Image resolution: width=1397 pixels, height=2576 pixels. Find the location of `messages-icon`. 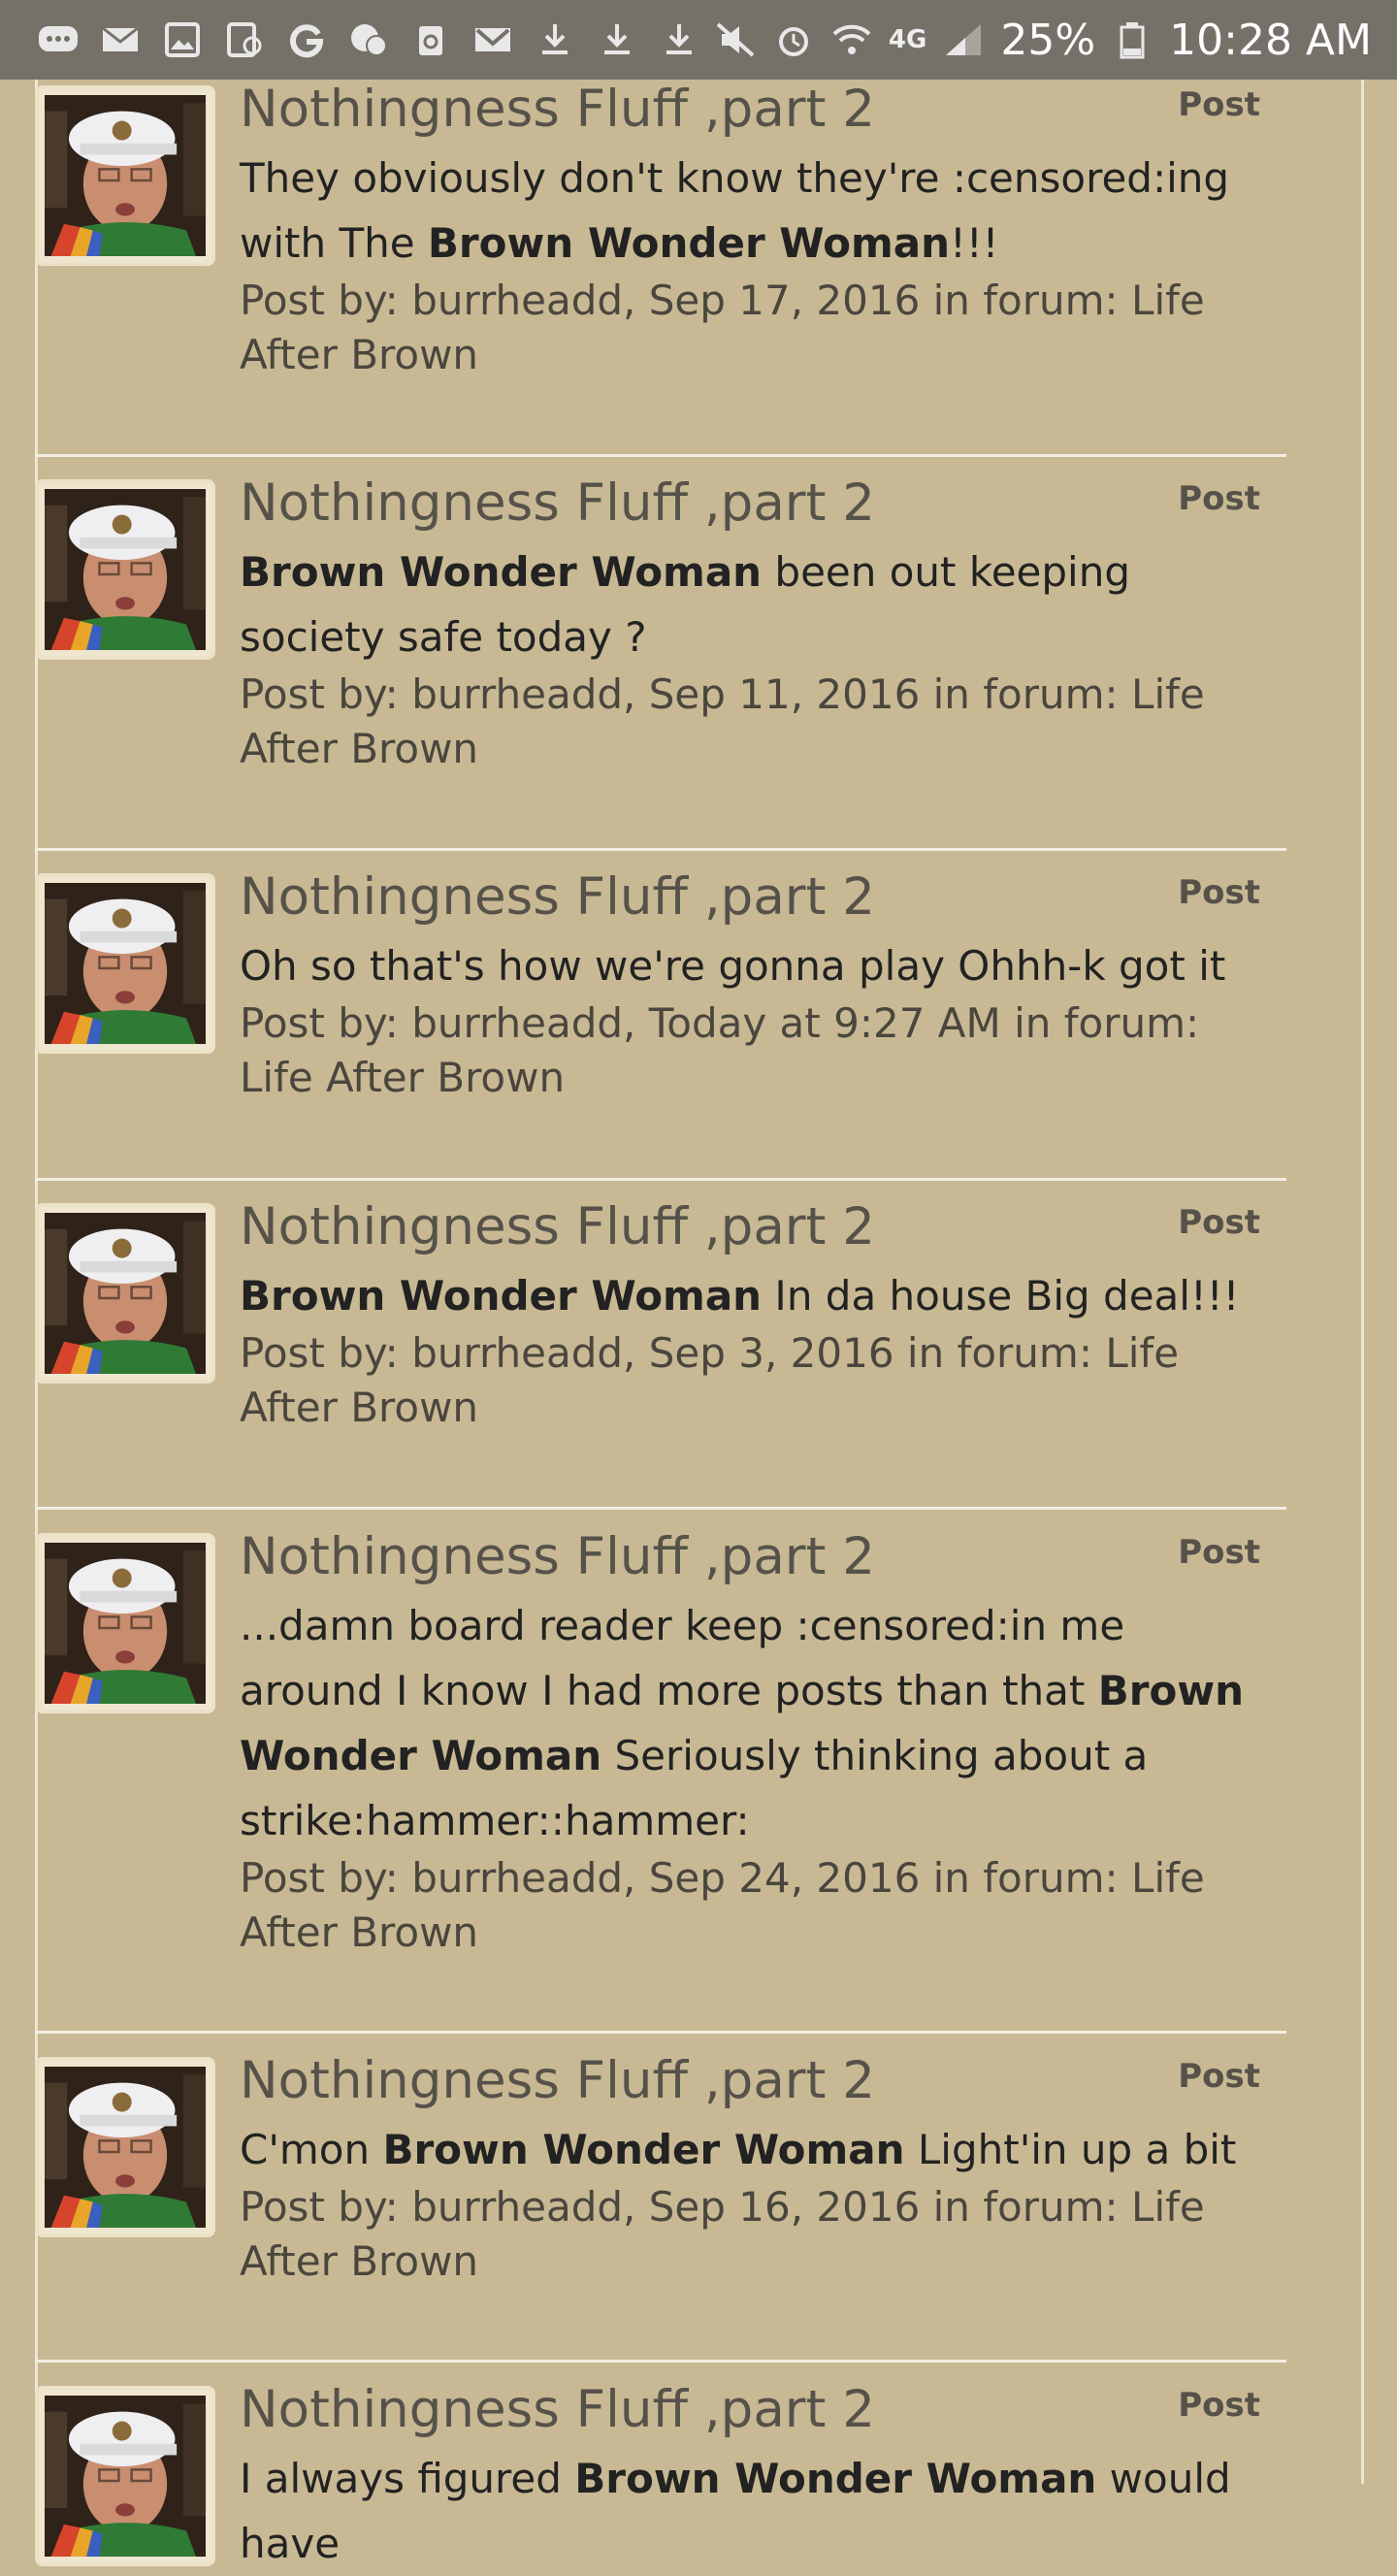

messages-icon is located at coordinates (58, 40).